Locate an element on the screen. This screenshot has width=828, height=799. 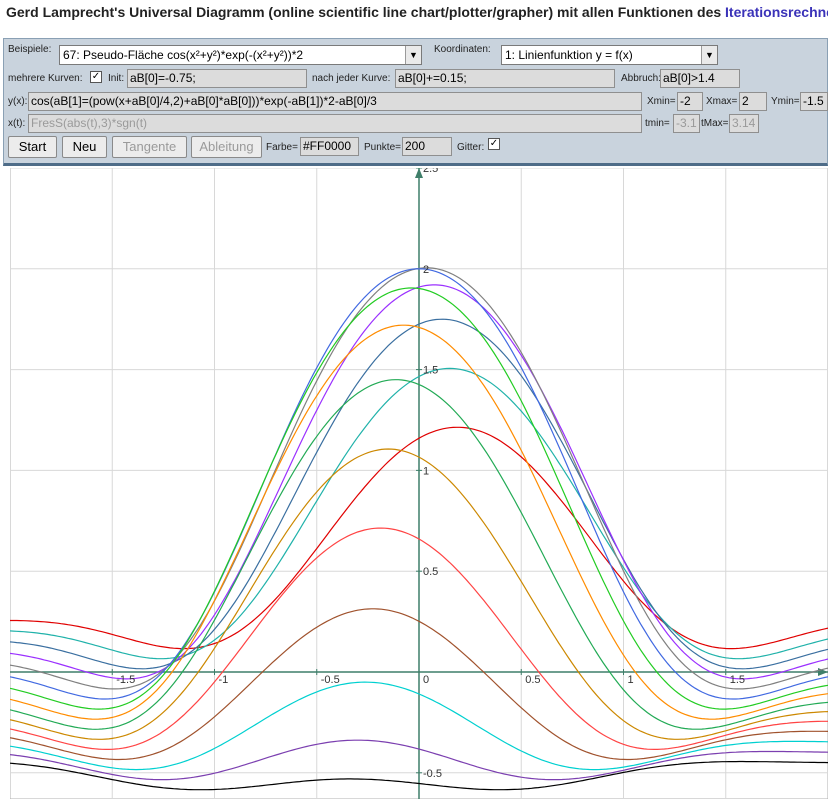
mehrere-kurven-label: mehrere Kurven: is located at coordinates (45, 78).